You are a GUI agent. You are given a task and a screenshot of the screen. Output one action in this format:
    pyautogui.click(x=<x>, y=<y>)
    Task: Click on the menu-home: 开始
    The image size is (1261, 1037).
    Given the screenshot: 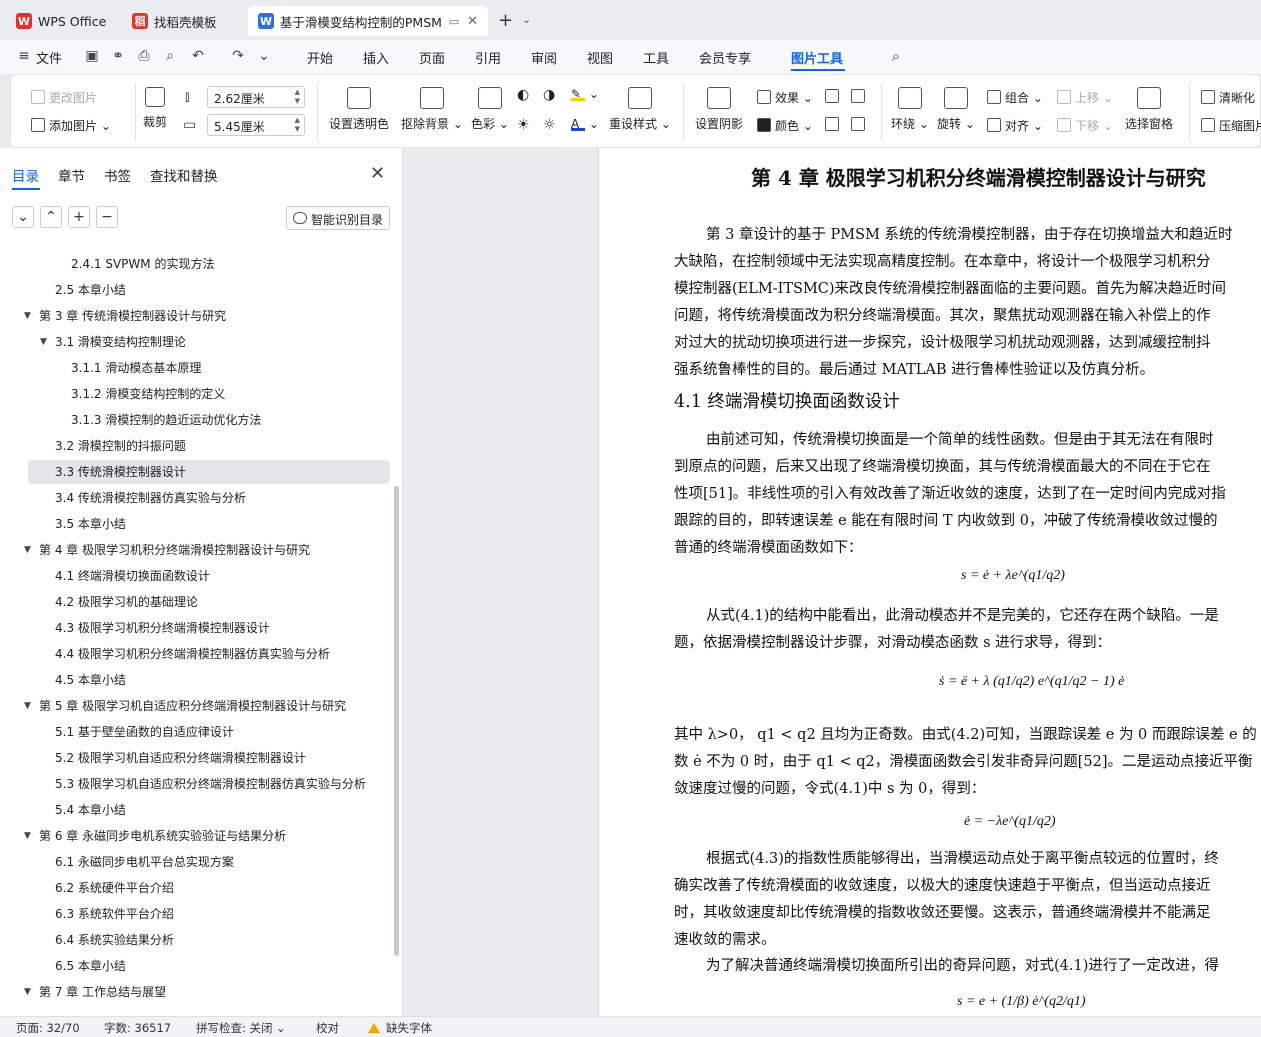 What is the action you would take?
    pyautogui.click(x=320, y=57)
    